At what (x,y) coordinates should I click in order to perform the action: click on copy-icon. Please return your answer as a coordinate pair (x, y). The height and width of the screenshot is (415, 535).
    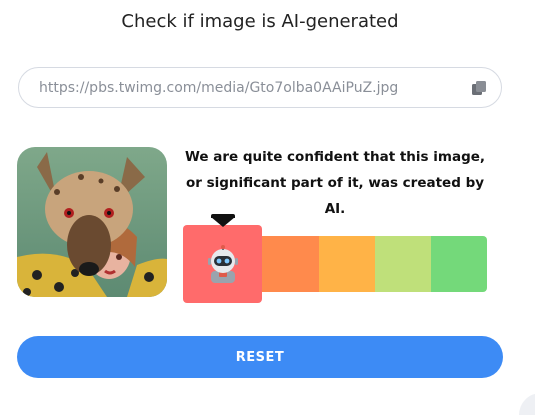
    Looking at the image, I should click on (479, 88).